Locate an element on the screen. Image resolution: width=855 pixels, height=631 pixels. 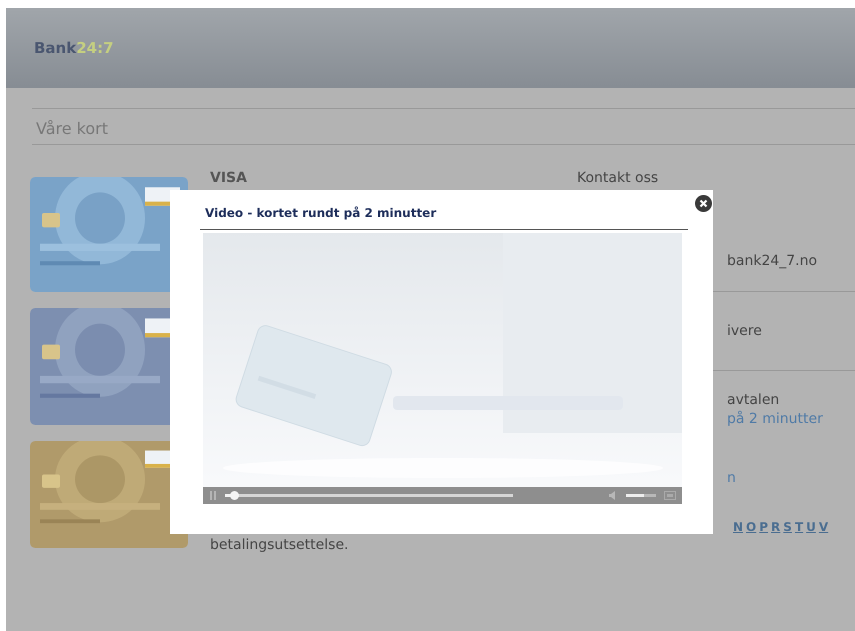
link-fragment: n is located at coordinates (731, 478).